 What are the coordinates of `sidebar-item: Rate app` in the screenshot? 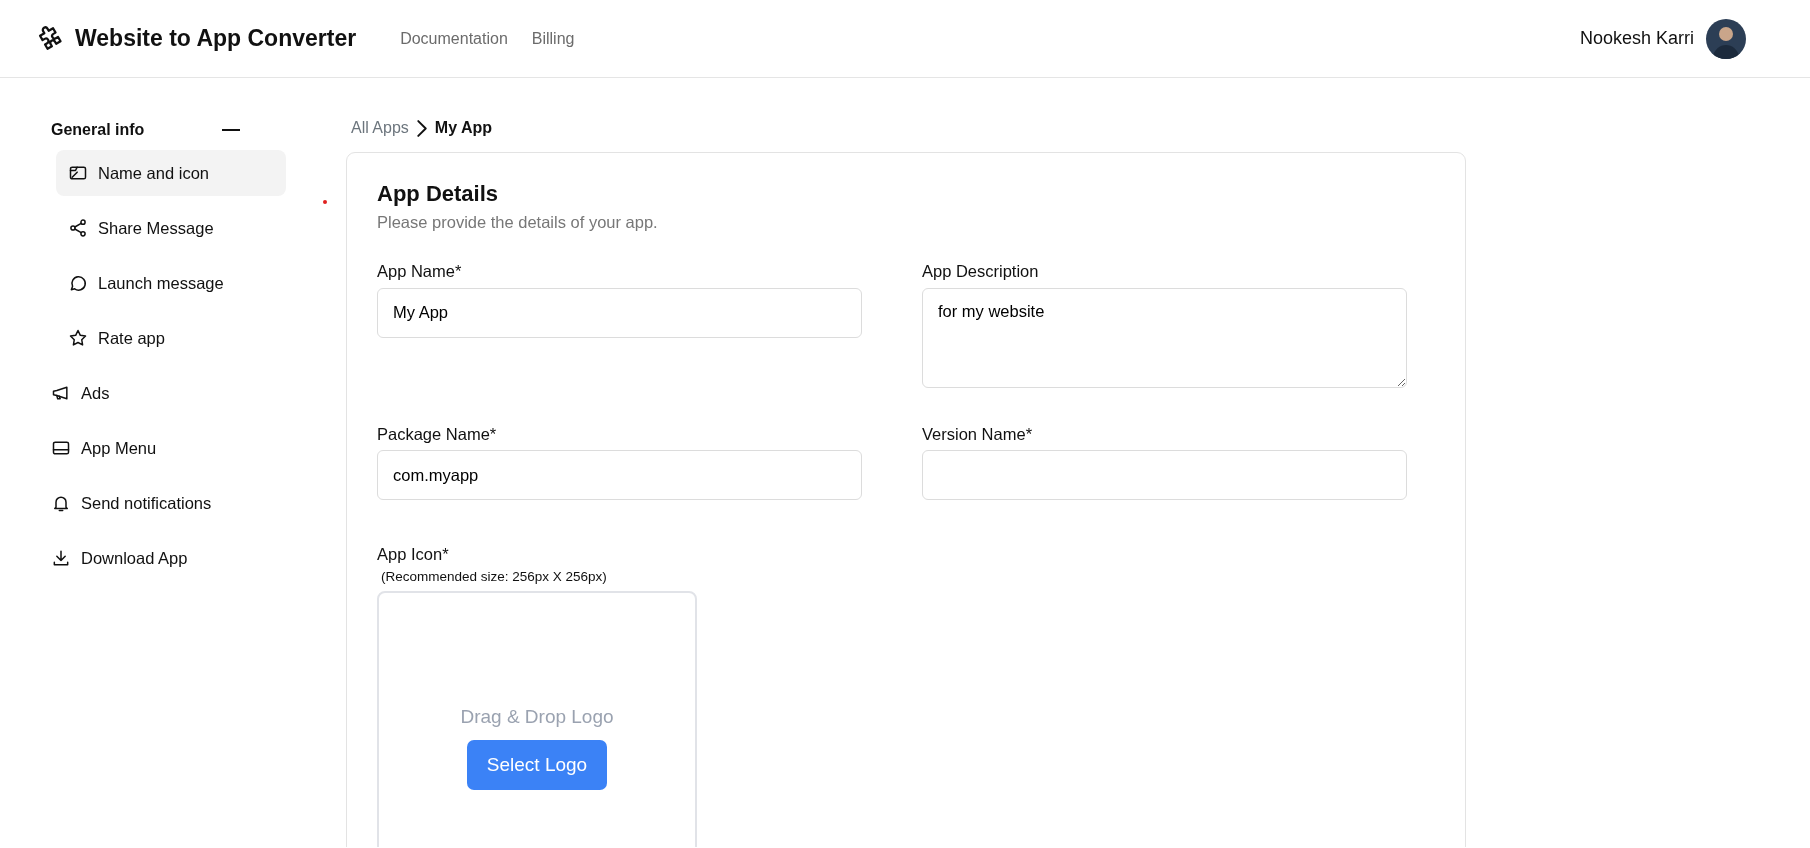 It's located at (171, 338).